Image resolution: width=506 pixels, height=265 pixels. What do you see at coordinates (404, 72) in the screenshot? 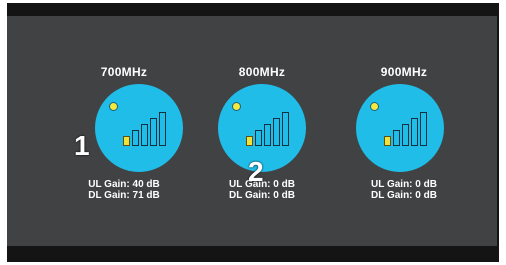
I see `band-title: 900MHz` at bounding box center [404, 72].